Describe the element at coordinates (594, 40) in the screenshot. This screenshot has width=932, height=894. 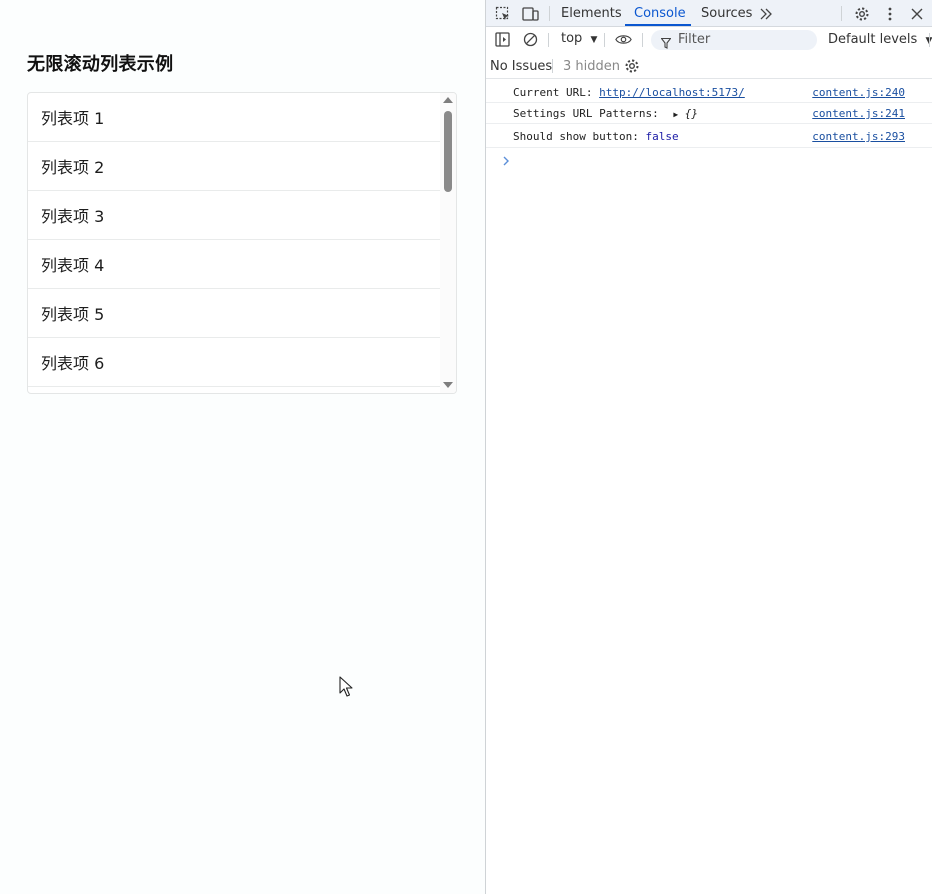
I see `dropdown-arrow-icon: ▼` at that location.